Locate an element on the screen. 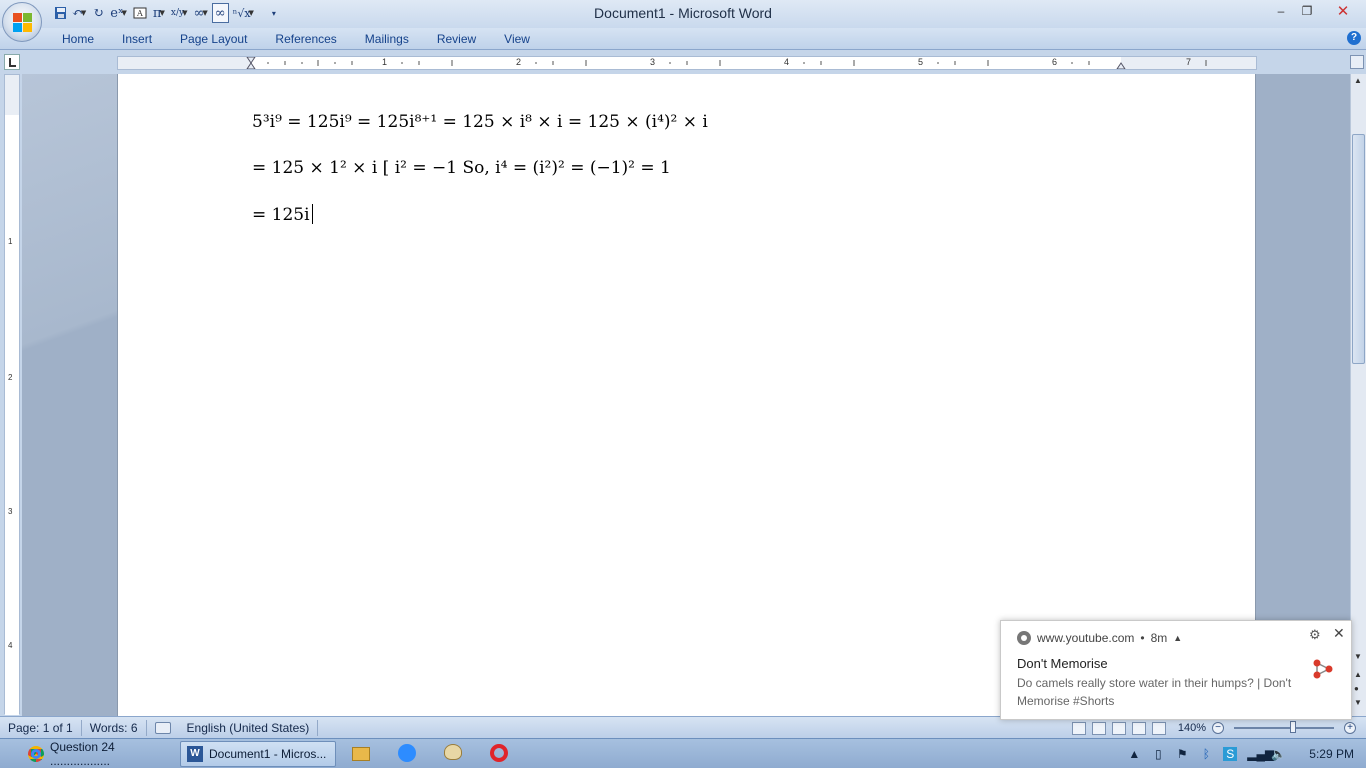 The height and width of the screenshot is (768, 1366). proofing-icon is located at coordinates (162, 727).